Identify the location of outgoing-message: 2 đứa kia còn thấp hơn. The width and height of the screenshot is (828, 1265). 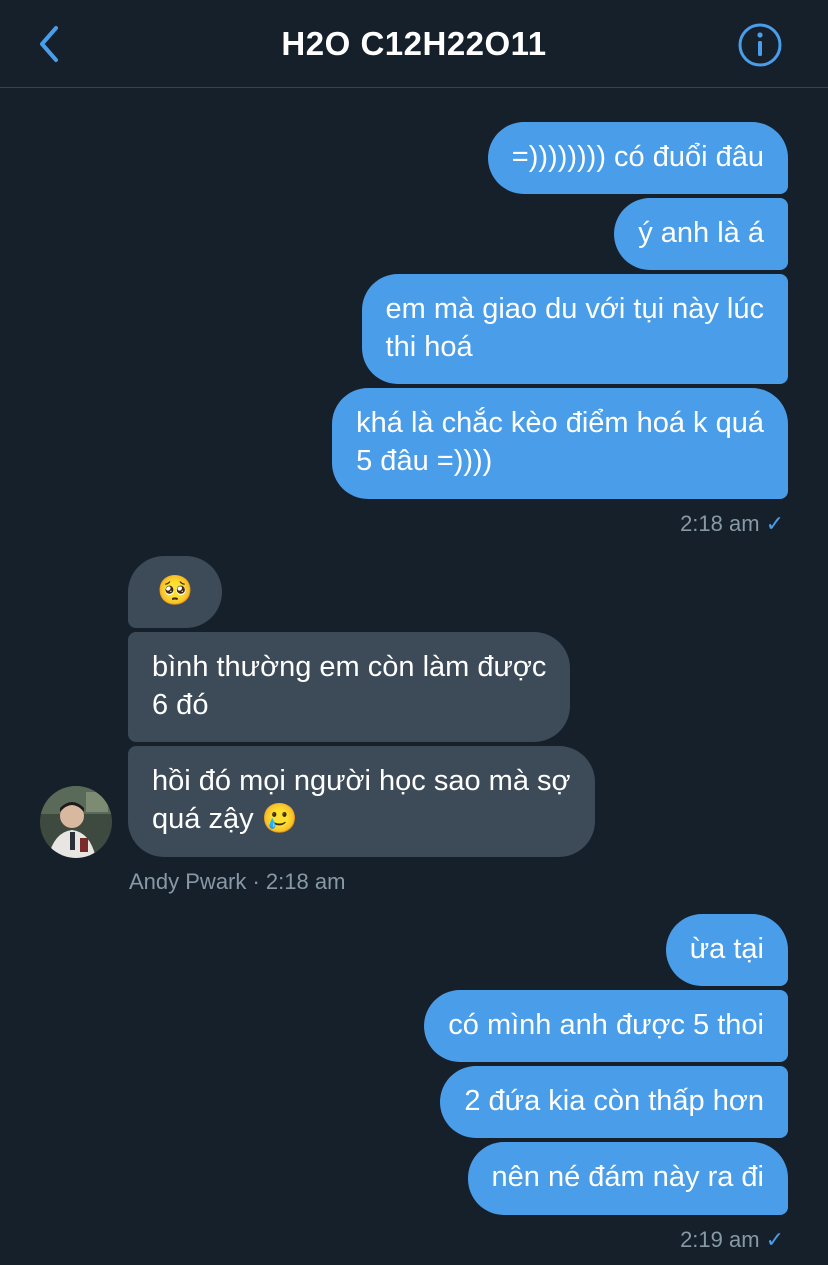
(614, 1102).